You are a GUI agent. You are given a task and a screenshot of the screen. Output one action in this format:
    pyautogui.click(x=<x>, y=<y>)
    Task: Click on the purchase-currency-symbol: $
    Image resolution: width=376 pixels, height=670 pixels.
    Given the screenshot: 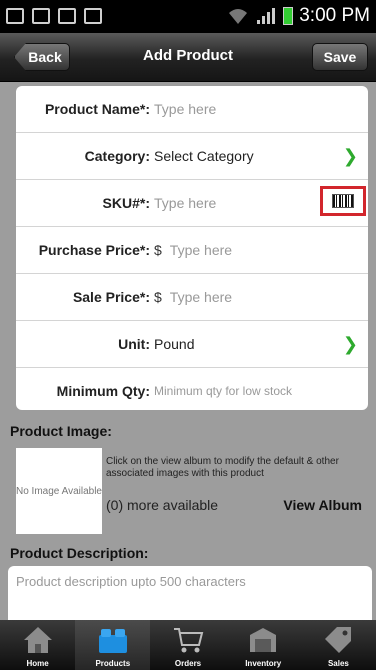 What is the action you would take?
    pyautogui.click(x=158, y=250)
    